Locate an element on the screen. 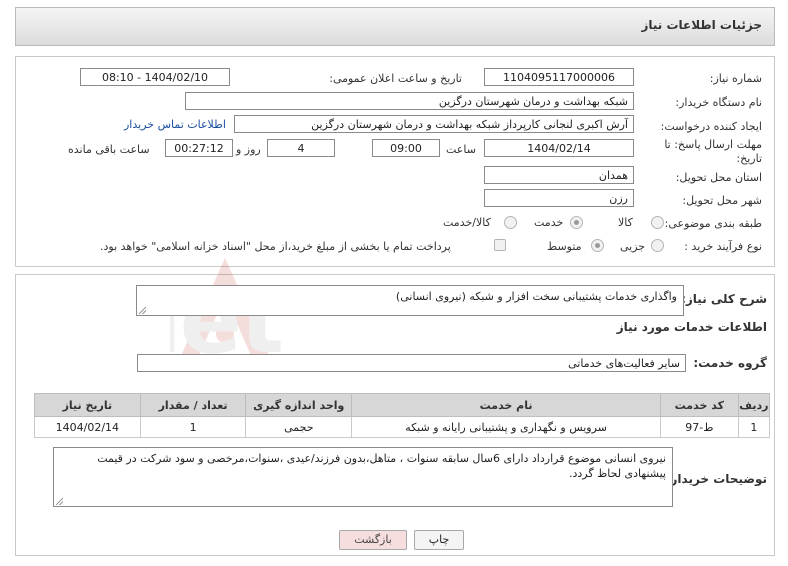 The height and width of the screenshot is (566, 788). requester-label: ایجاد کننده درخواست: is located at coordinates (711, 126).